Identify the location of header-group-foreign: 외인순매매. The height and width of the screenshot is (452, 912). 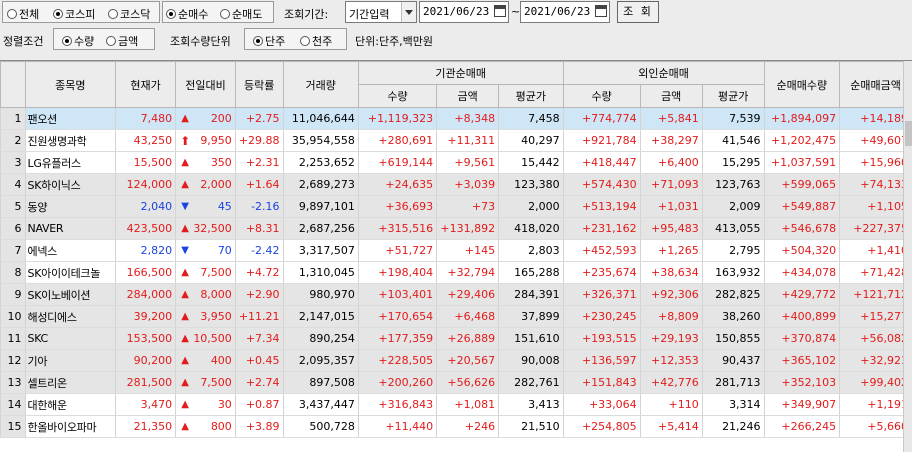
(663, 73).